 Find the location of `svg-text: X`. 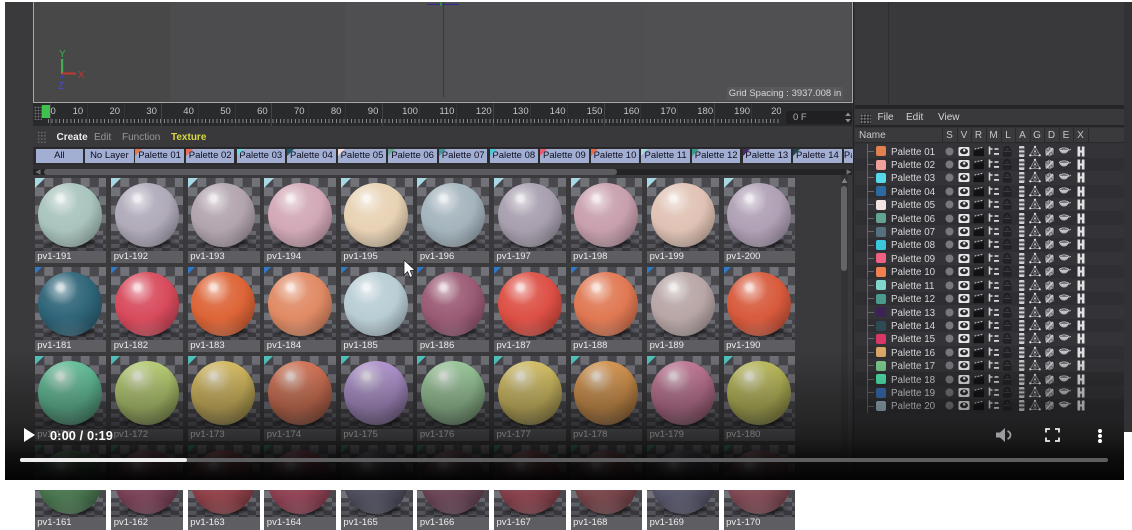

svg-text: X is located at coordinates (81, 75).